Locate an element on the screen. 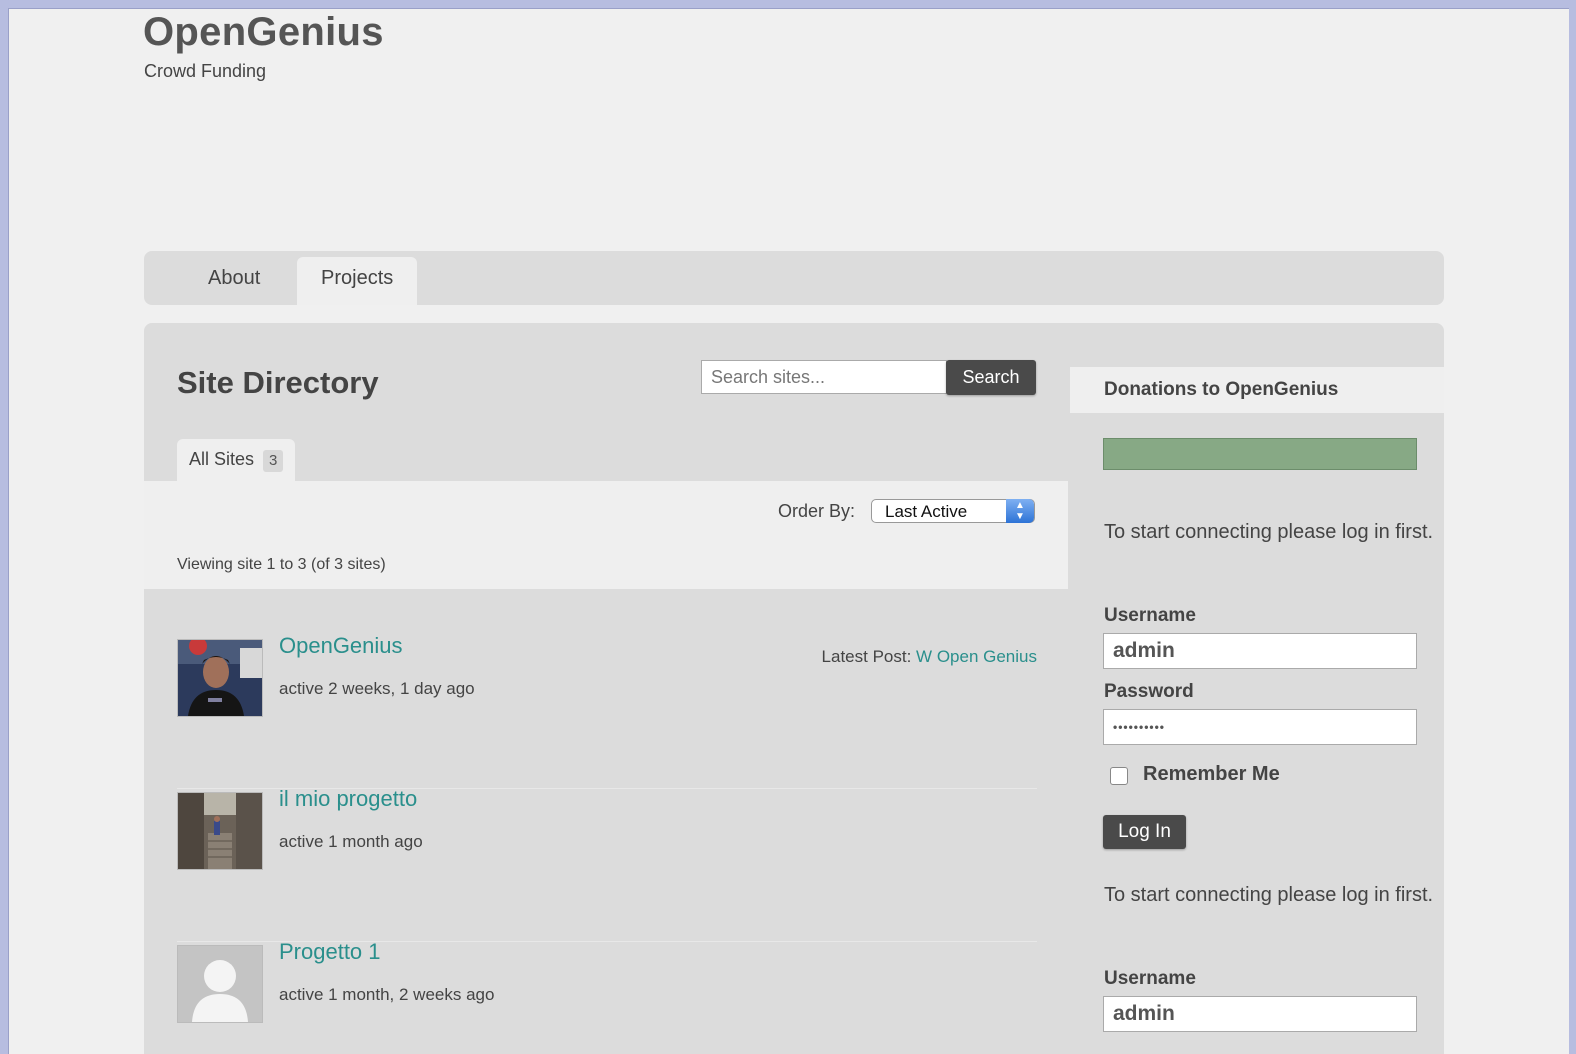 The height and width of the screenshot is (1054, 1576). search-button: Search is located at coordinates (991, 377).